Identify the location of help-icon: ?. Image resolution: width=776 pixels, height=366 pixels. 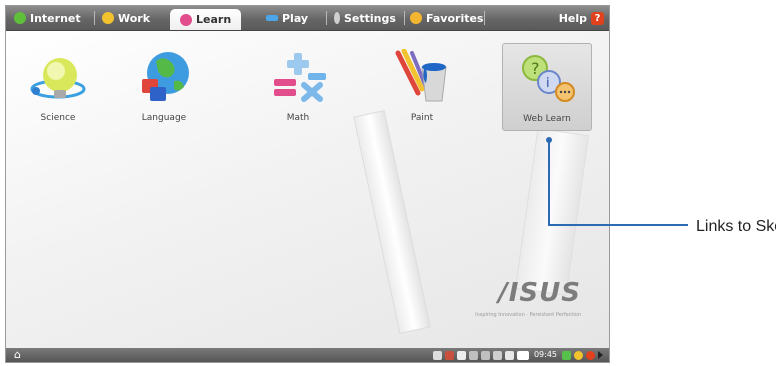
(597, 18).